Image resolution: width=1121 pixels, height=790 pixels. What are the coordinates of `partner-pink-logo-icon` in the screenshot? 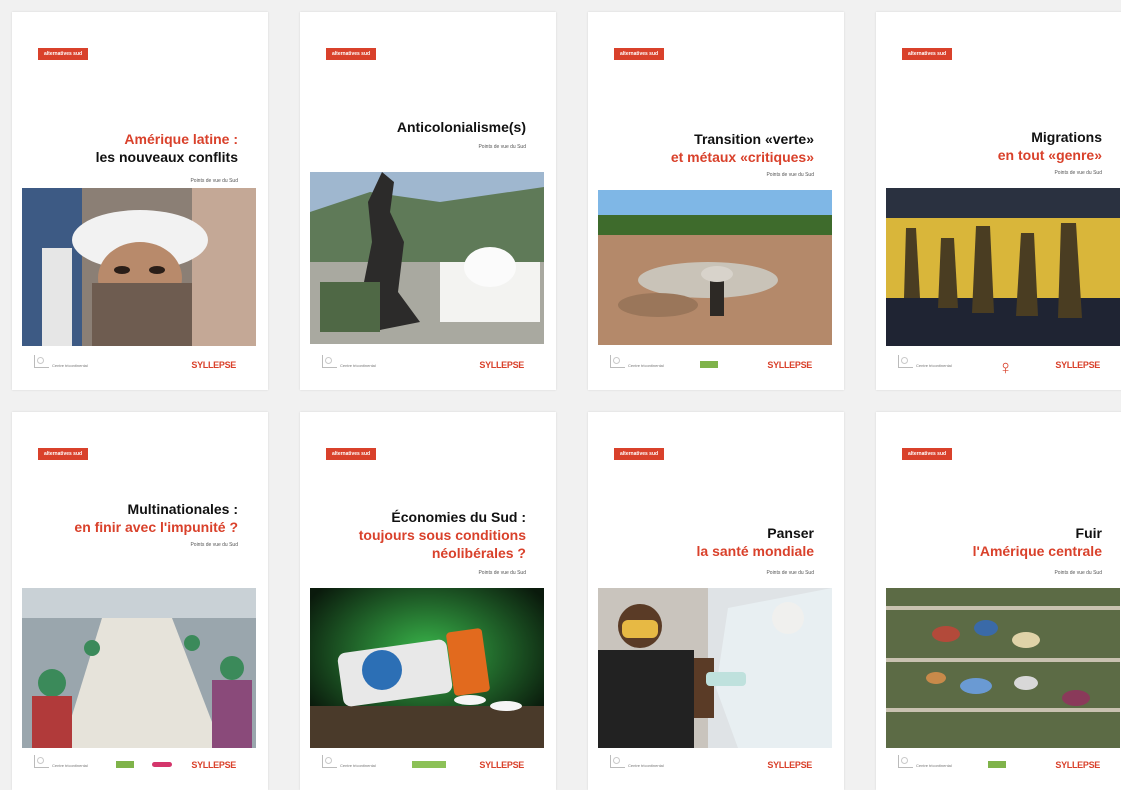 It's located at (162, 764).